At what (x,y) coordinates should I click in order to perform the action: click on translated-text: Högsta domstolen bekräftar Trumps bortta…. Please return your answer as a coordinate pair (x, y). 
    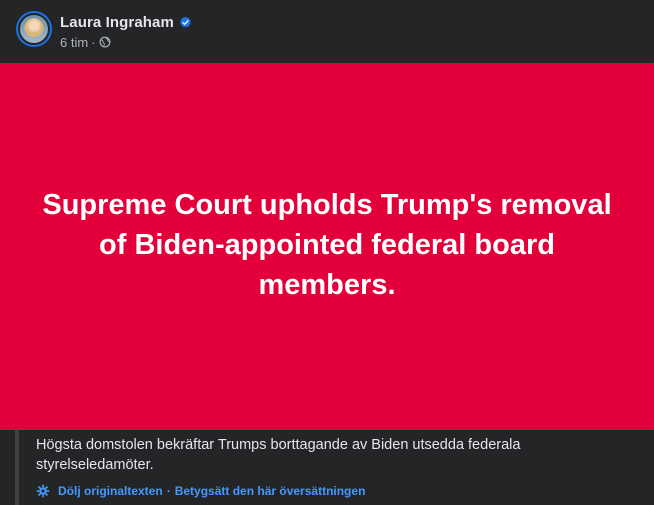
    Looking at the image, I should click on (278, 455).